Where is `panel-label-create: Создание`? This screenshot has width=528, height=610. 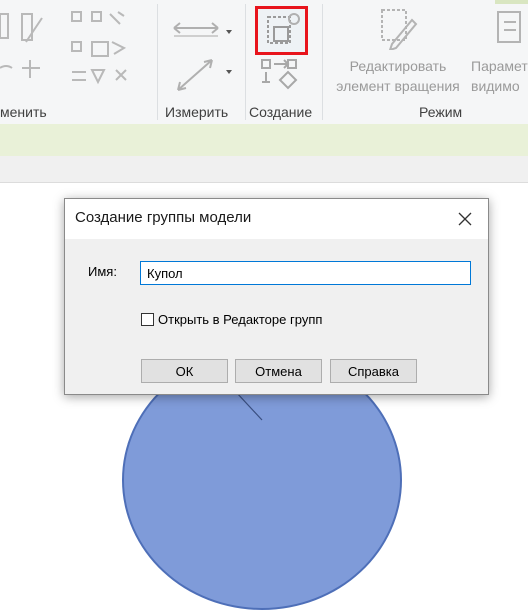
panel-label-create: Создание is located at coordinates (280, 112).